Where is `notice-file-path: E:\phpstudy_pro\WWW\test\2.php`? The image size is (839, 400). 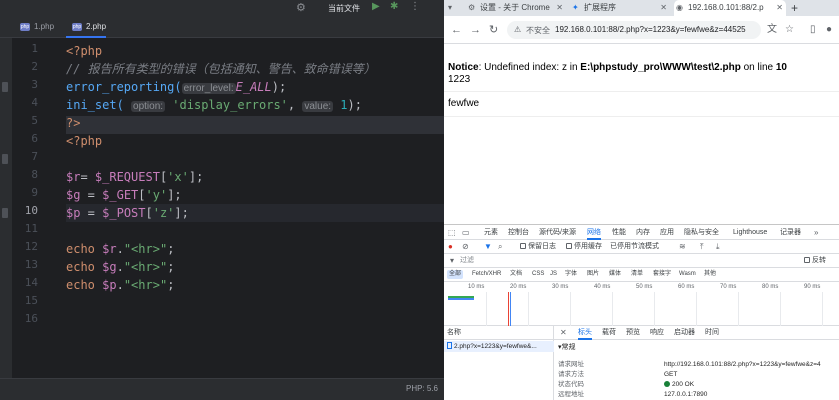 notice-file-path: E:\phpstudy_pro\WWW\test\2.php is located at coordinates (660, 67).